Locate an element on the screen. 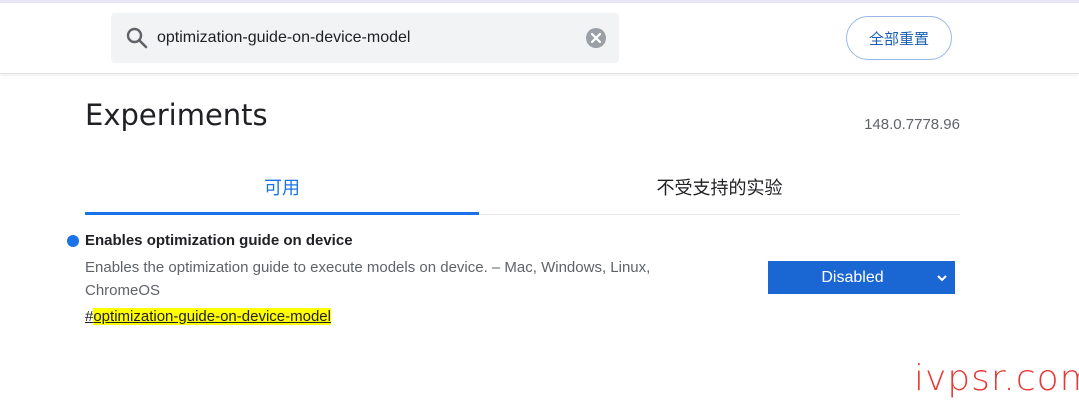  experiment-state-select: Disabled is located at coordinates (861, 277).